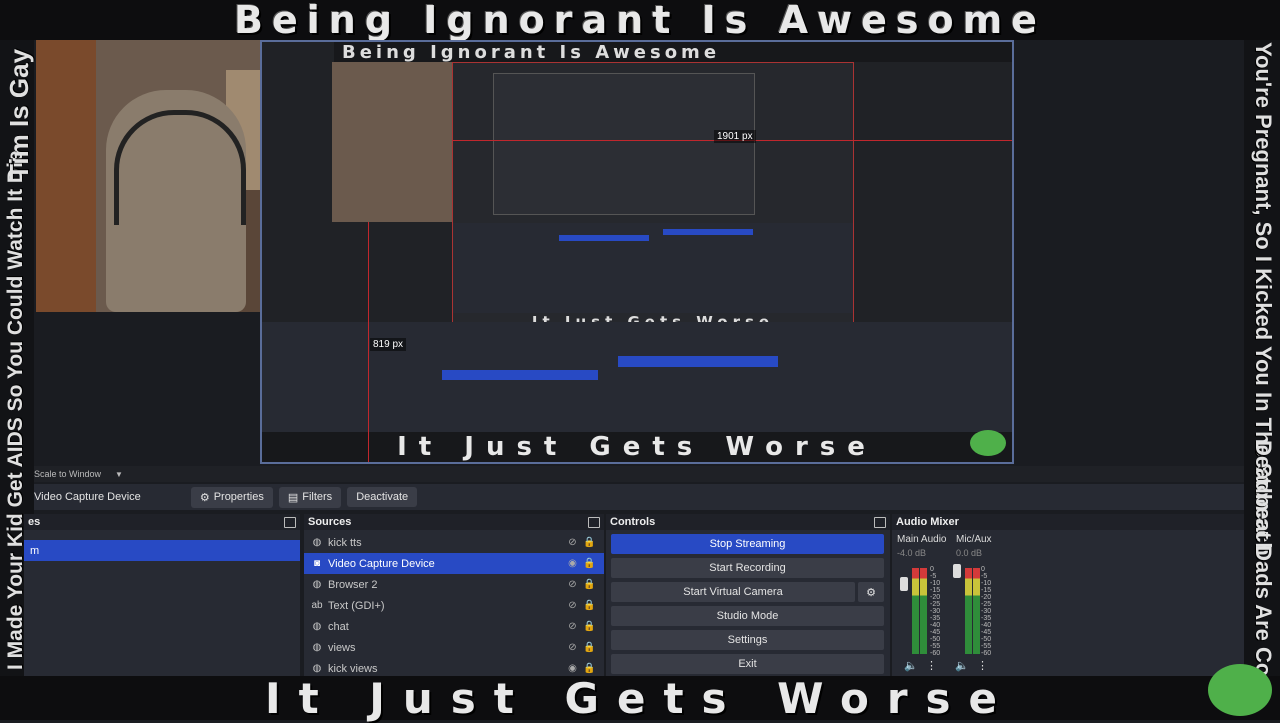 This screenshot has width=1280, height=723. Describe the element at coordinates (748, 522) in the screenshot. I see `controls-title-bar: Controls` at that location.